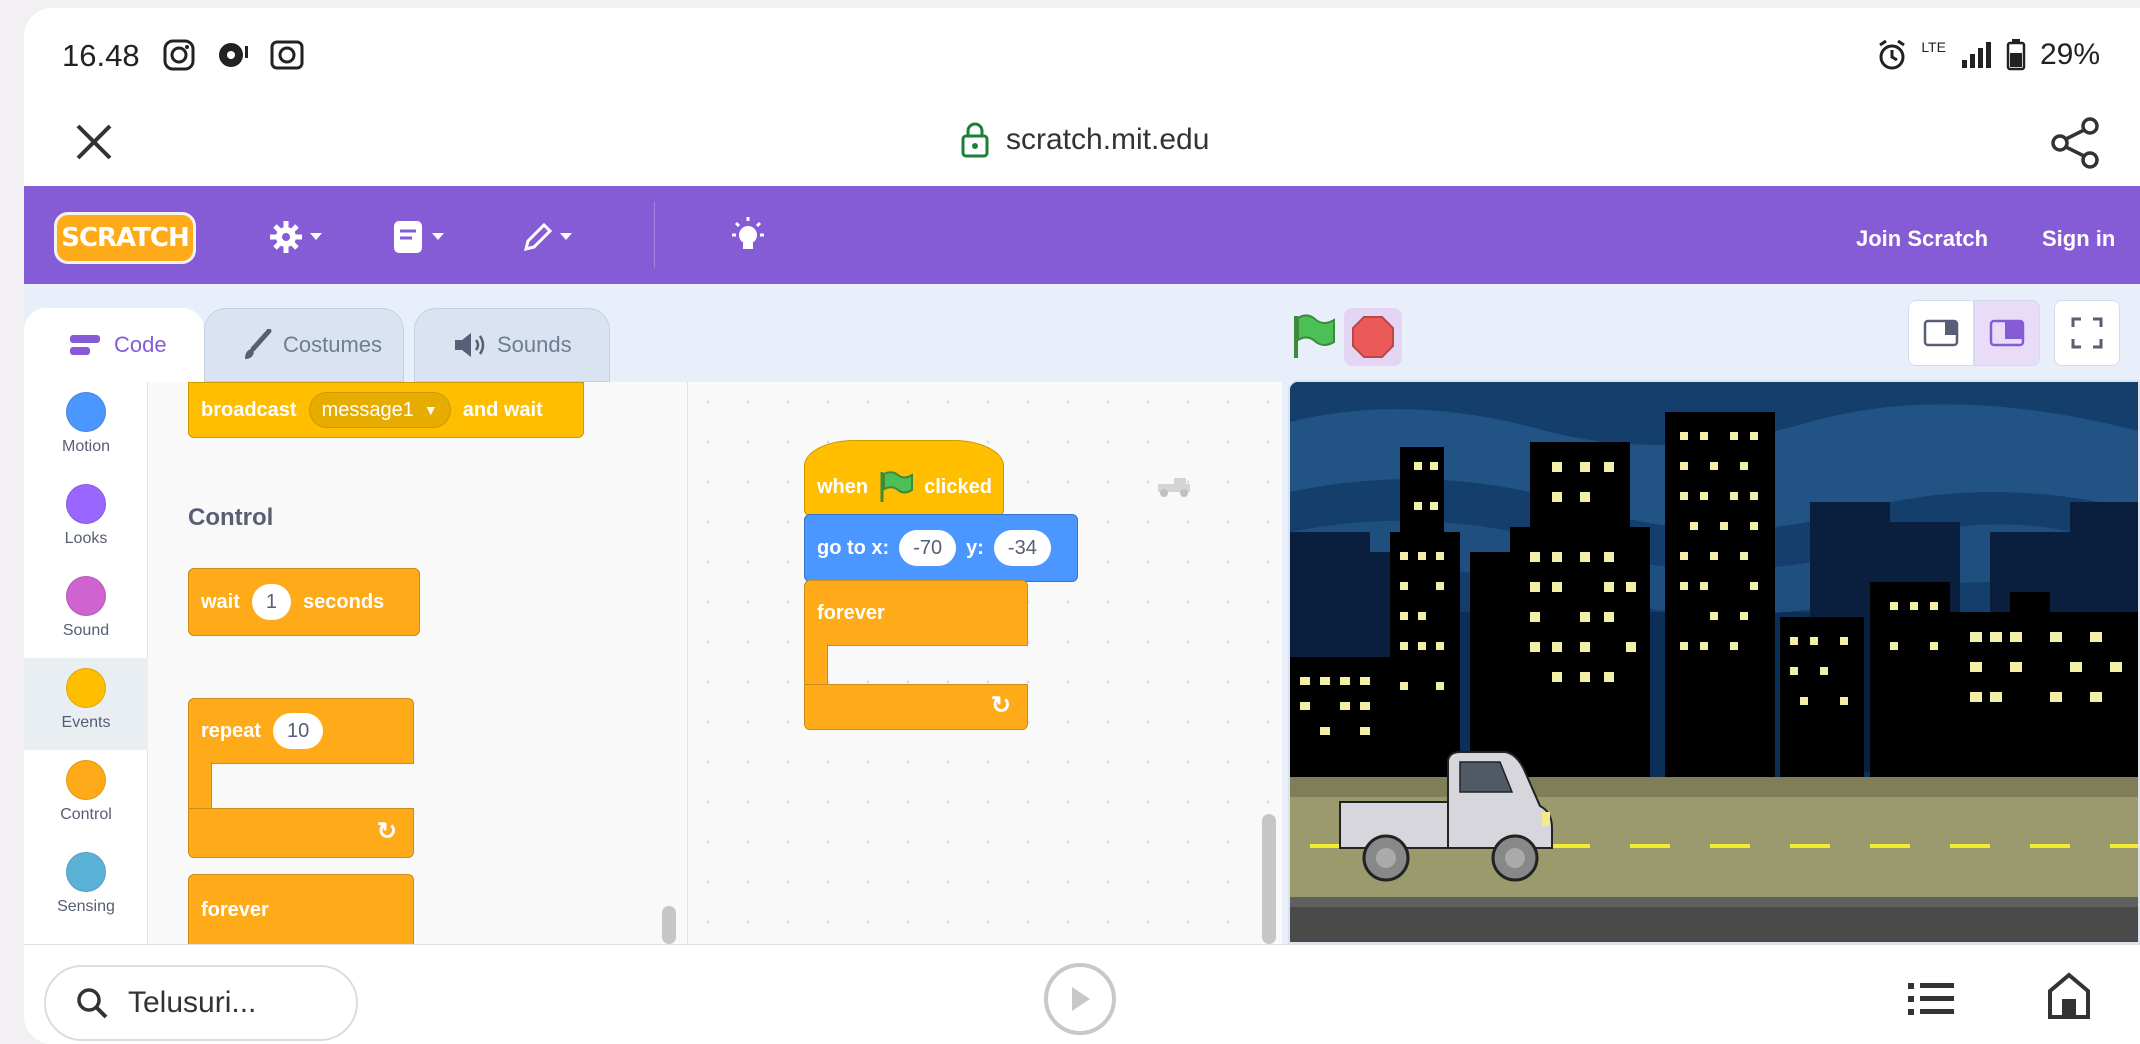 This screenshot has width=2140, height=1044. Describe the element at coordinates (2016, 55) in the screenshot. I see `battery-icon` at that location.